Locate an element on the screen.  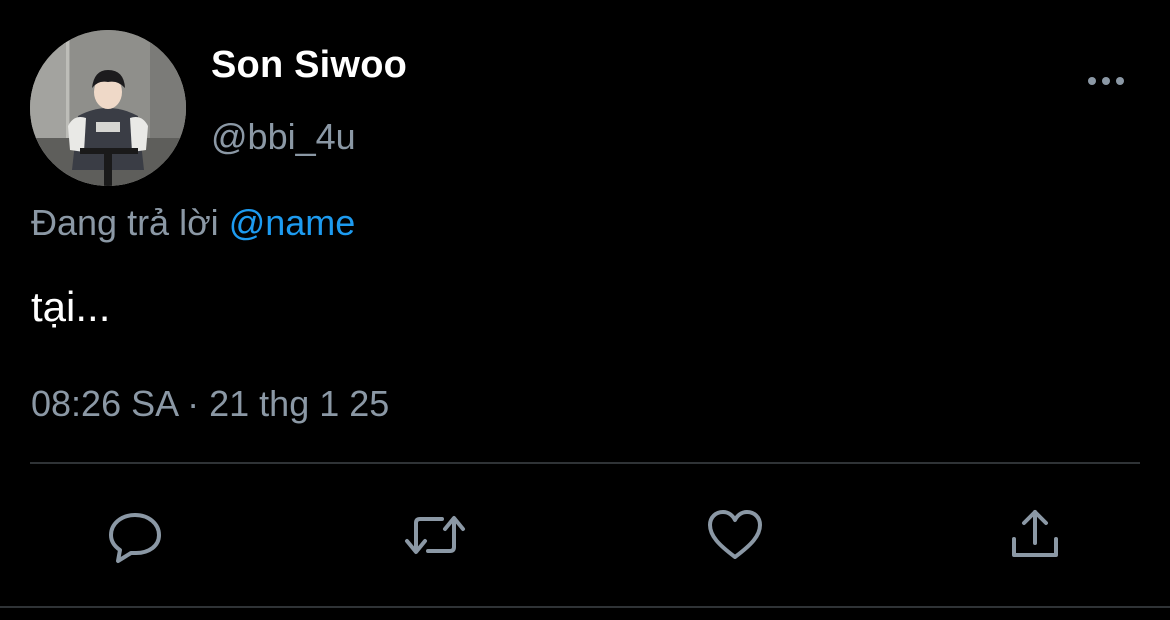
replying-to-label: Đang trả lời is located at coordinates (125, 222).